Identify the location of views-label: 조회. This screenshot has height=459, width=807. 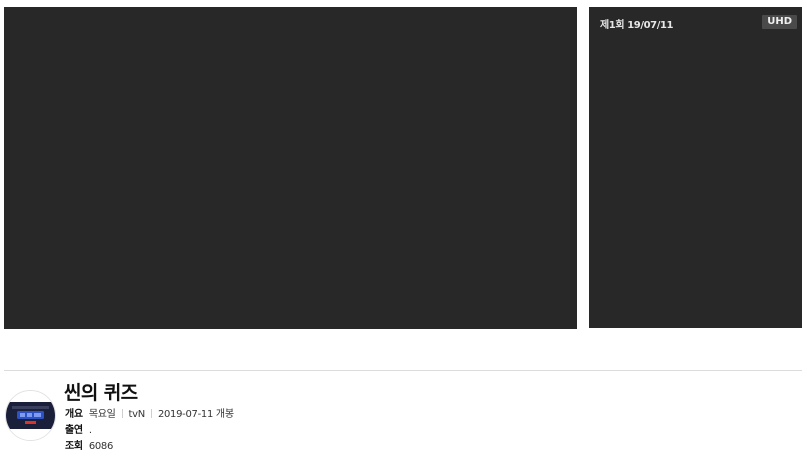
(74, 446).